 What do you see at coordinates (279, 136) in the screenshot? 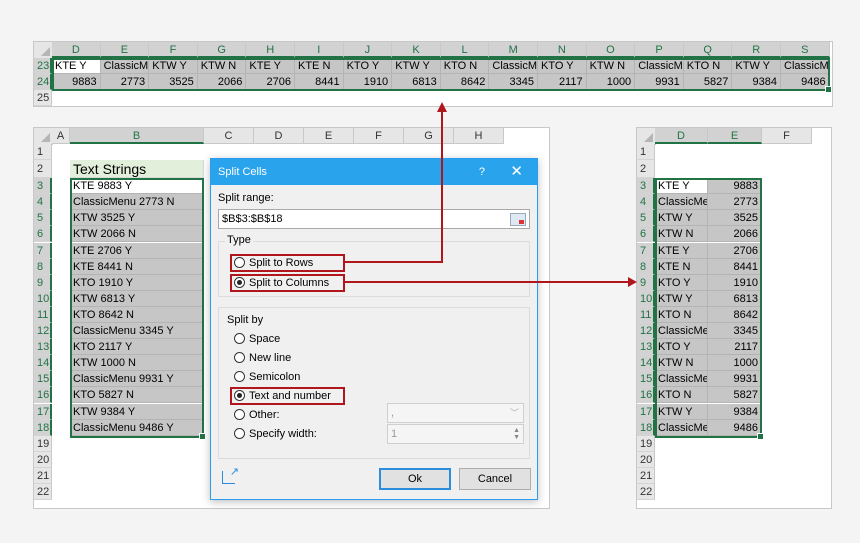
I see `column-header-D: D` at bounding box center [279, 136].